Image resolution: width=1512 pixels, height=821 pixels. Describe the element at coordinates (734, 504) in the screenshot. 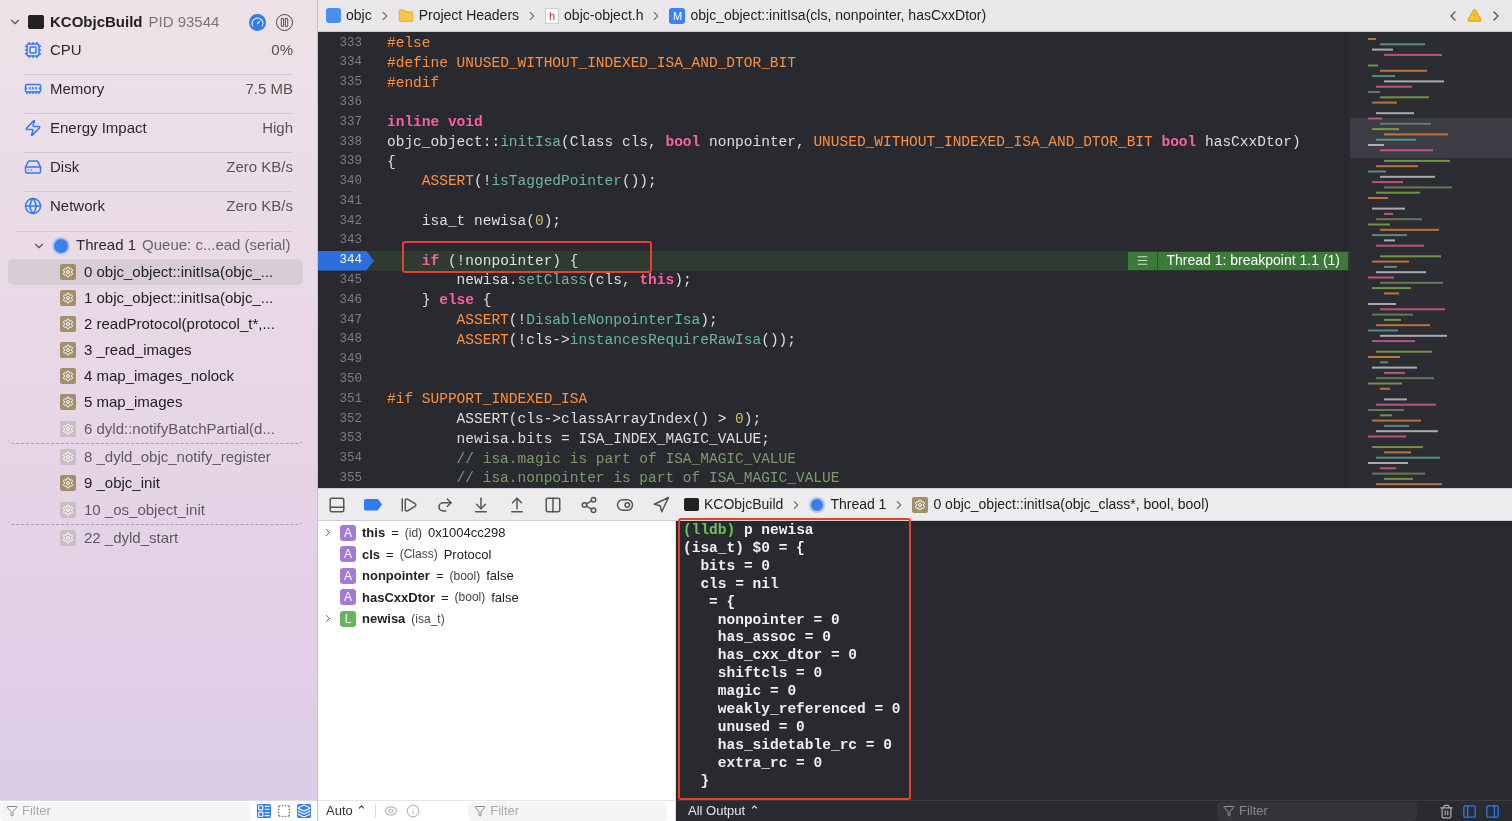

I see `breadcrumb-item: KCObjcBuild` at that location.